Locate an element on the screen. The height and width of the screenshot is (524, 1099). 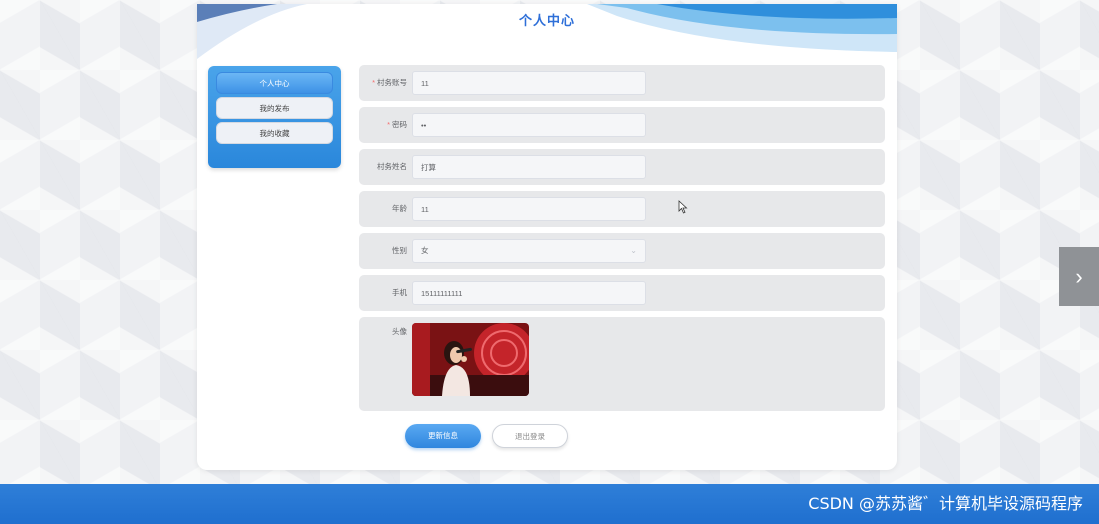
form-row-avatar: 头像 is located at coordinates (622, 364).